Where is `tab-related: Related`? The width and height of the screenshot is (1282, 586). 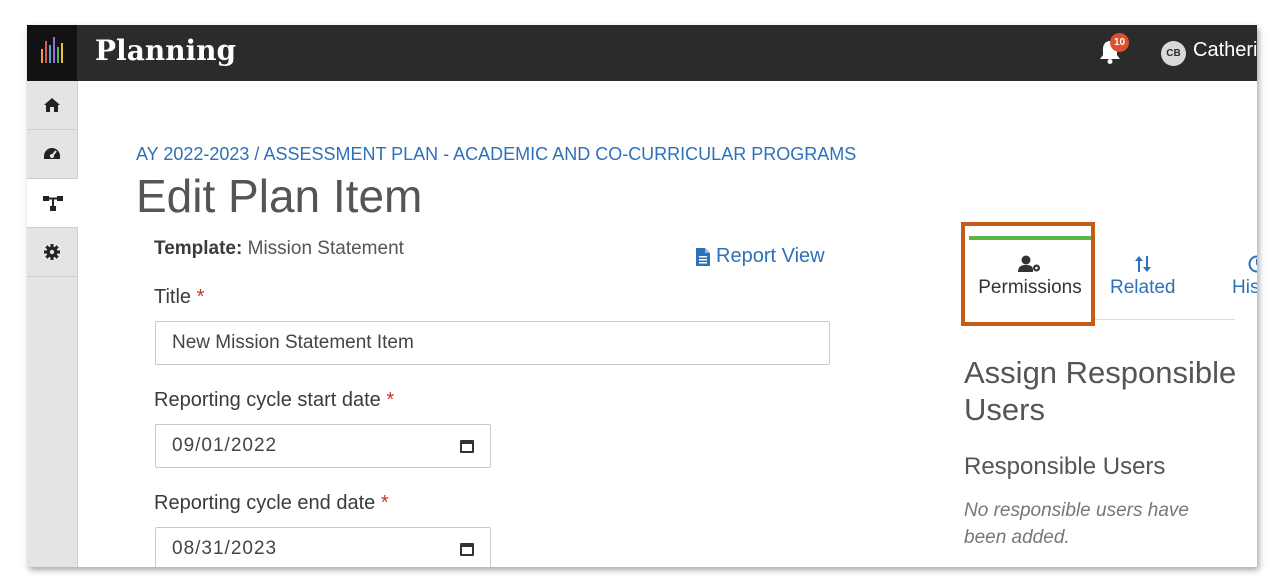 tab-related: Related is located at coordinates (1143, 275).